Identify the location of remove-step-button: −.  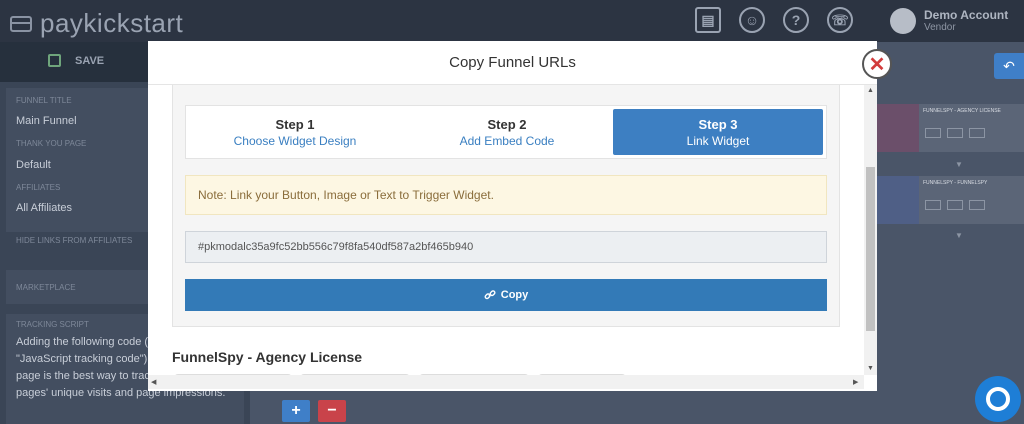
(332, 411).